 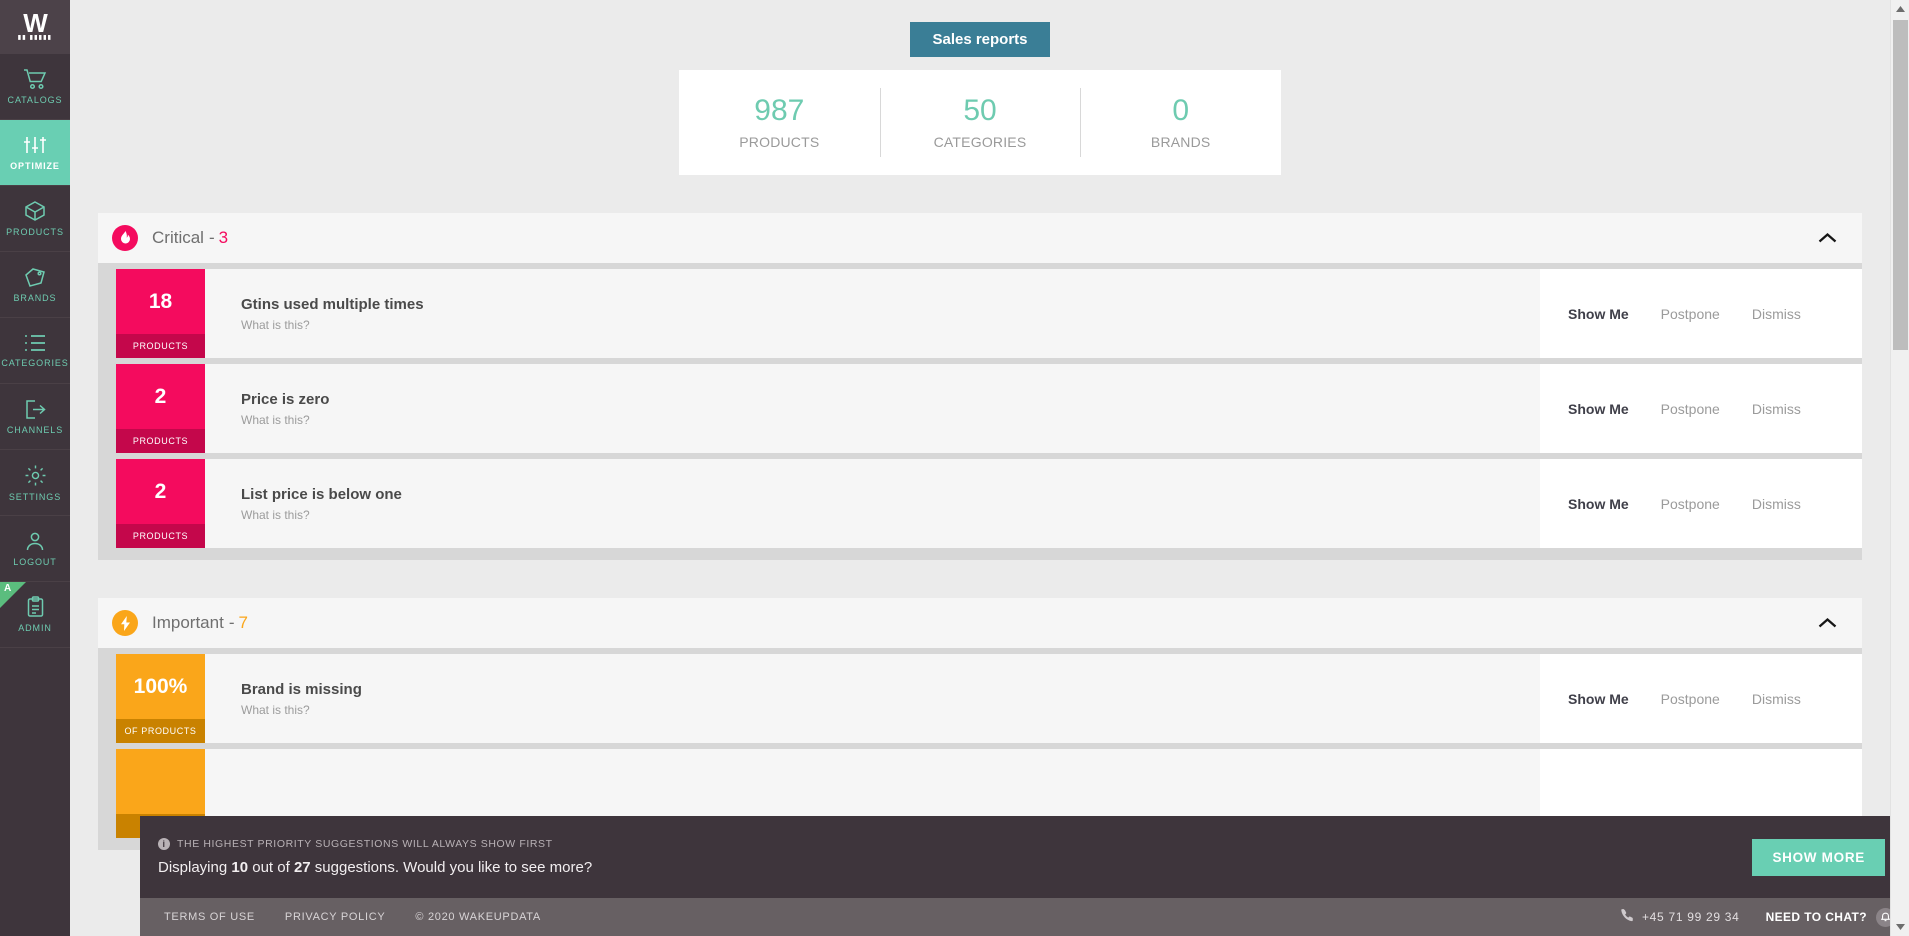 I want to click on sidebar-item-label: BRANDS, so click(x=35, y=298).